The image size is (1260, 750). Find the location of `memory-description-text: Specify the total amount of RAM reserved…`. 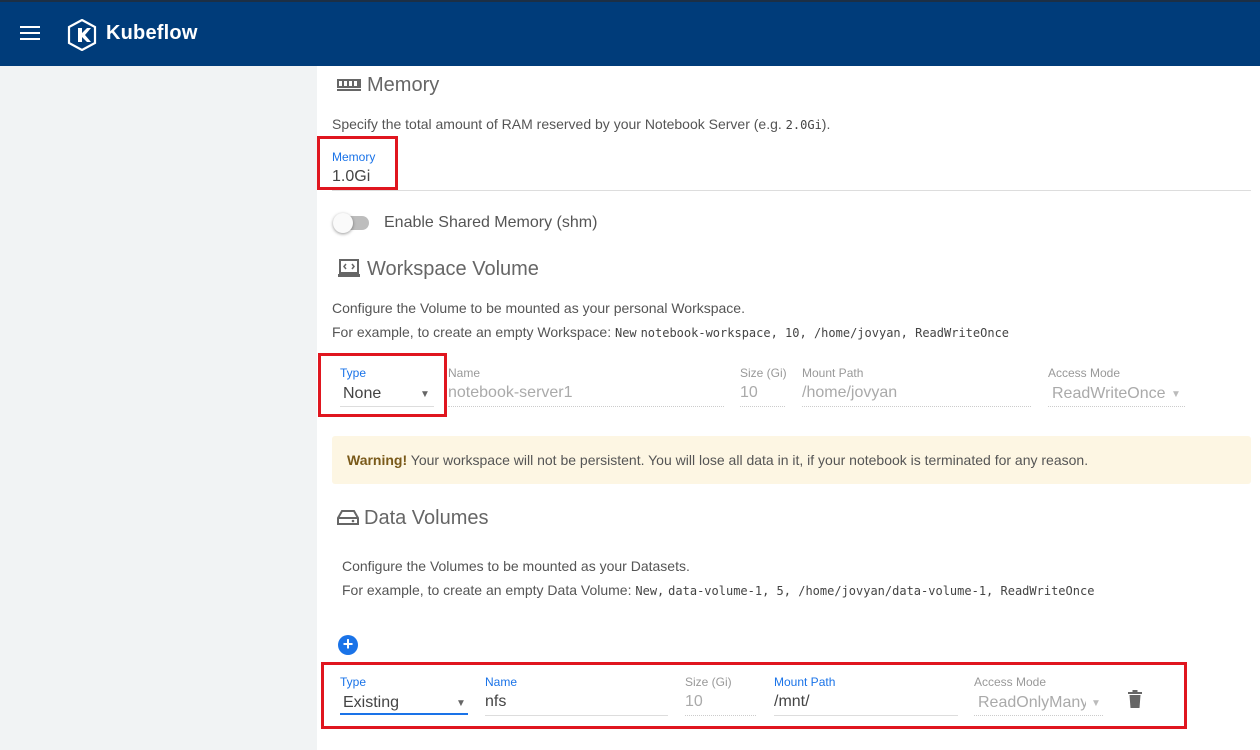

memory-description-text: Specify the total amount of RAM reserved… is located at coordinates (557, 124).